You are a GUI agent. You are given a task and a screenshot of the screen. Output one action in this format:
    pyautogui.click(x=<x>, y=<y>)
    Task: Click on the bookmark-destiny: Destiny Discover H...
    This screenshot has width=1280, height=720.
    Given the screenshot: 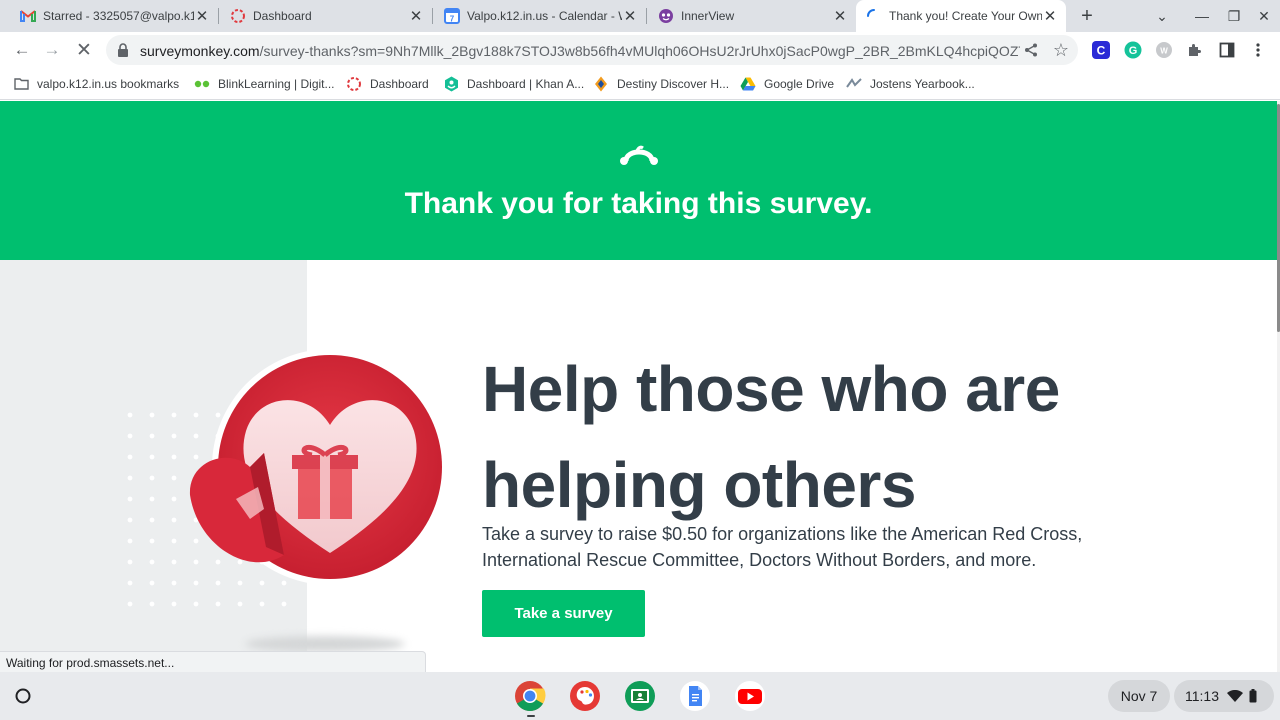 What is the action you would take?
    pyautogui.click(x=661, y=84)
    